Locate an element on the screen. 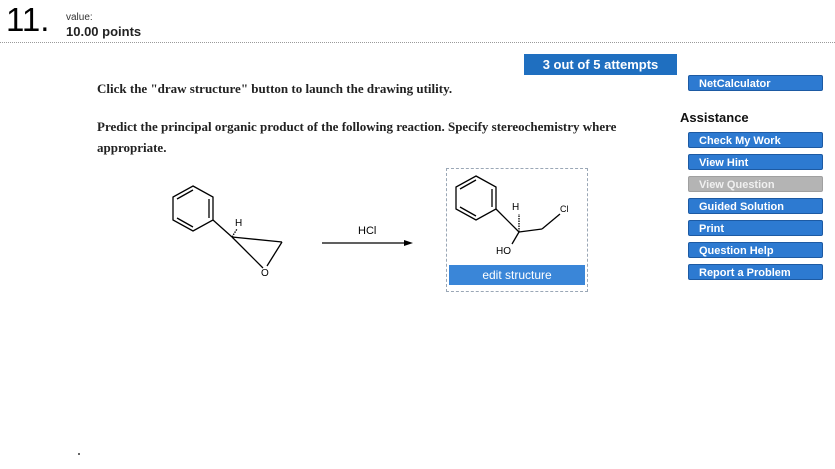 The image size is (835, 469). print-button: Print is located at coordinates (755, 228).